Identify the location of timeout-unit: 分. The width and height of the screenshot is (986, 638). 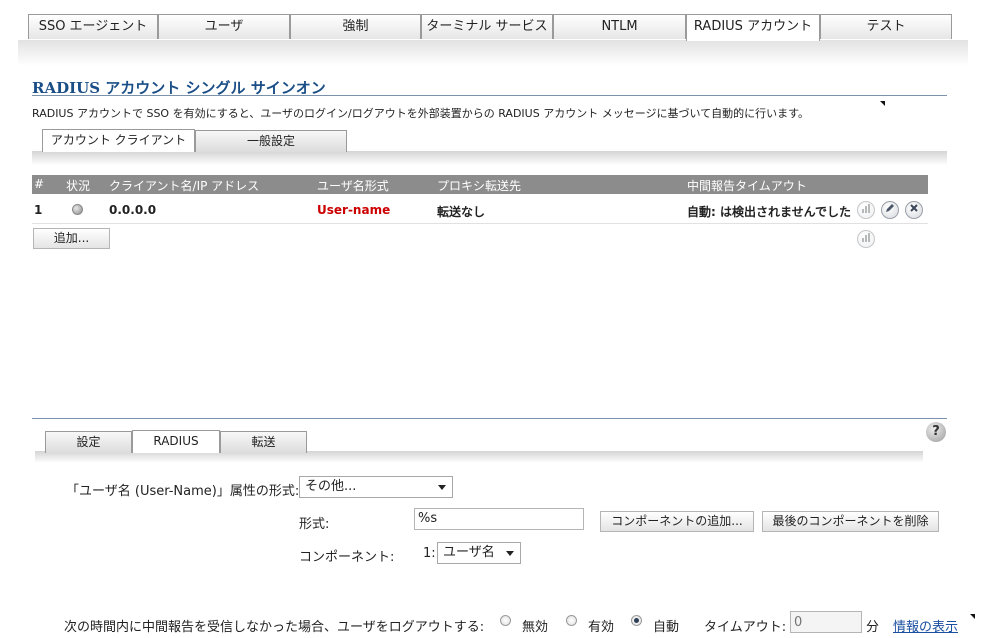
(873, 627).